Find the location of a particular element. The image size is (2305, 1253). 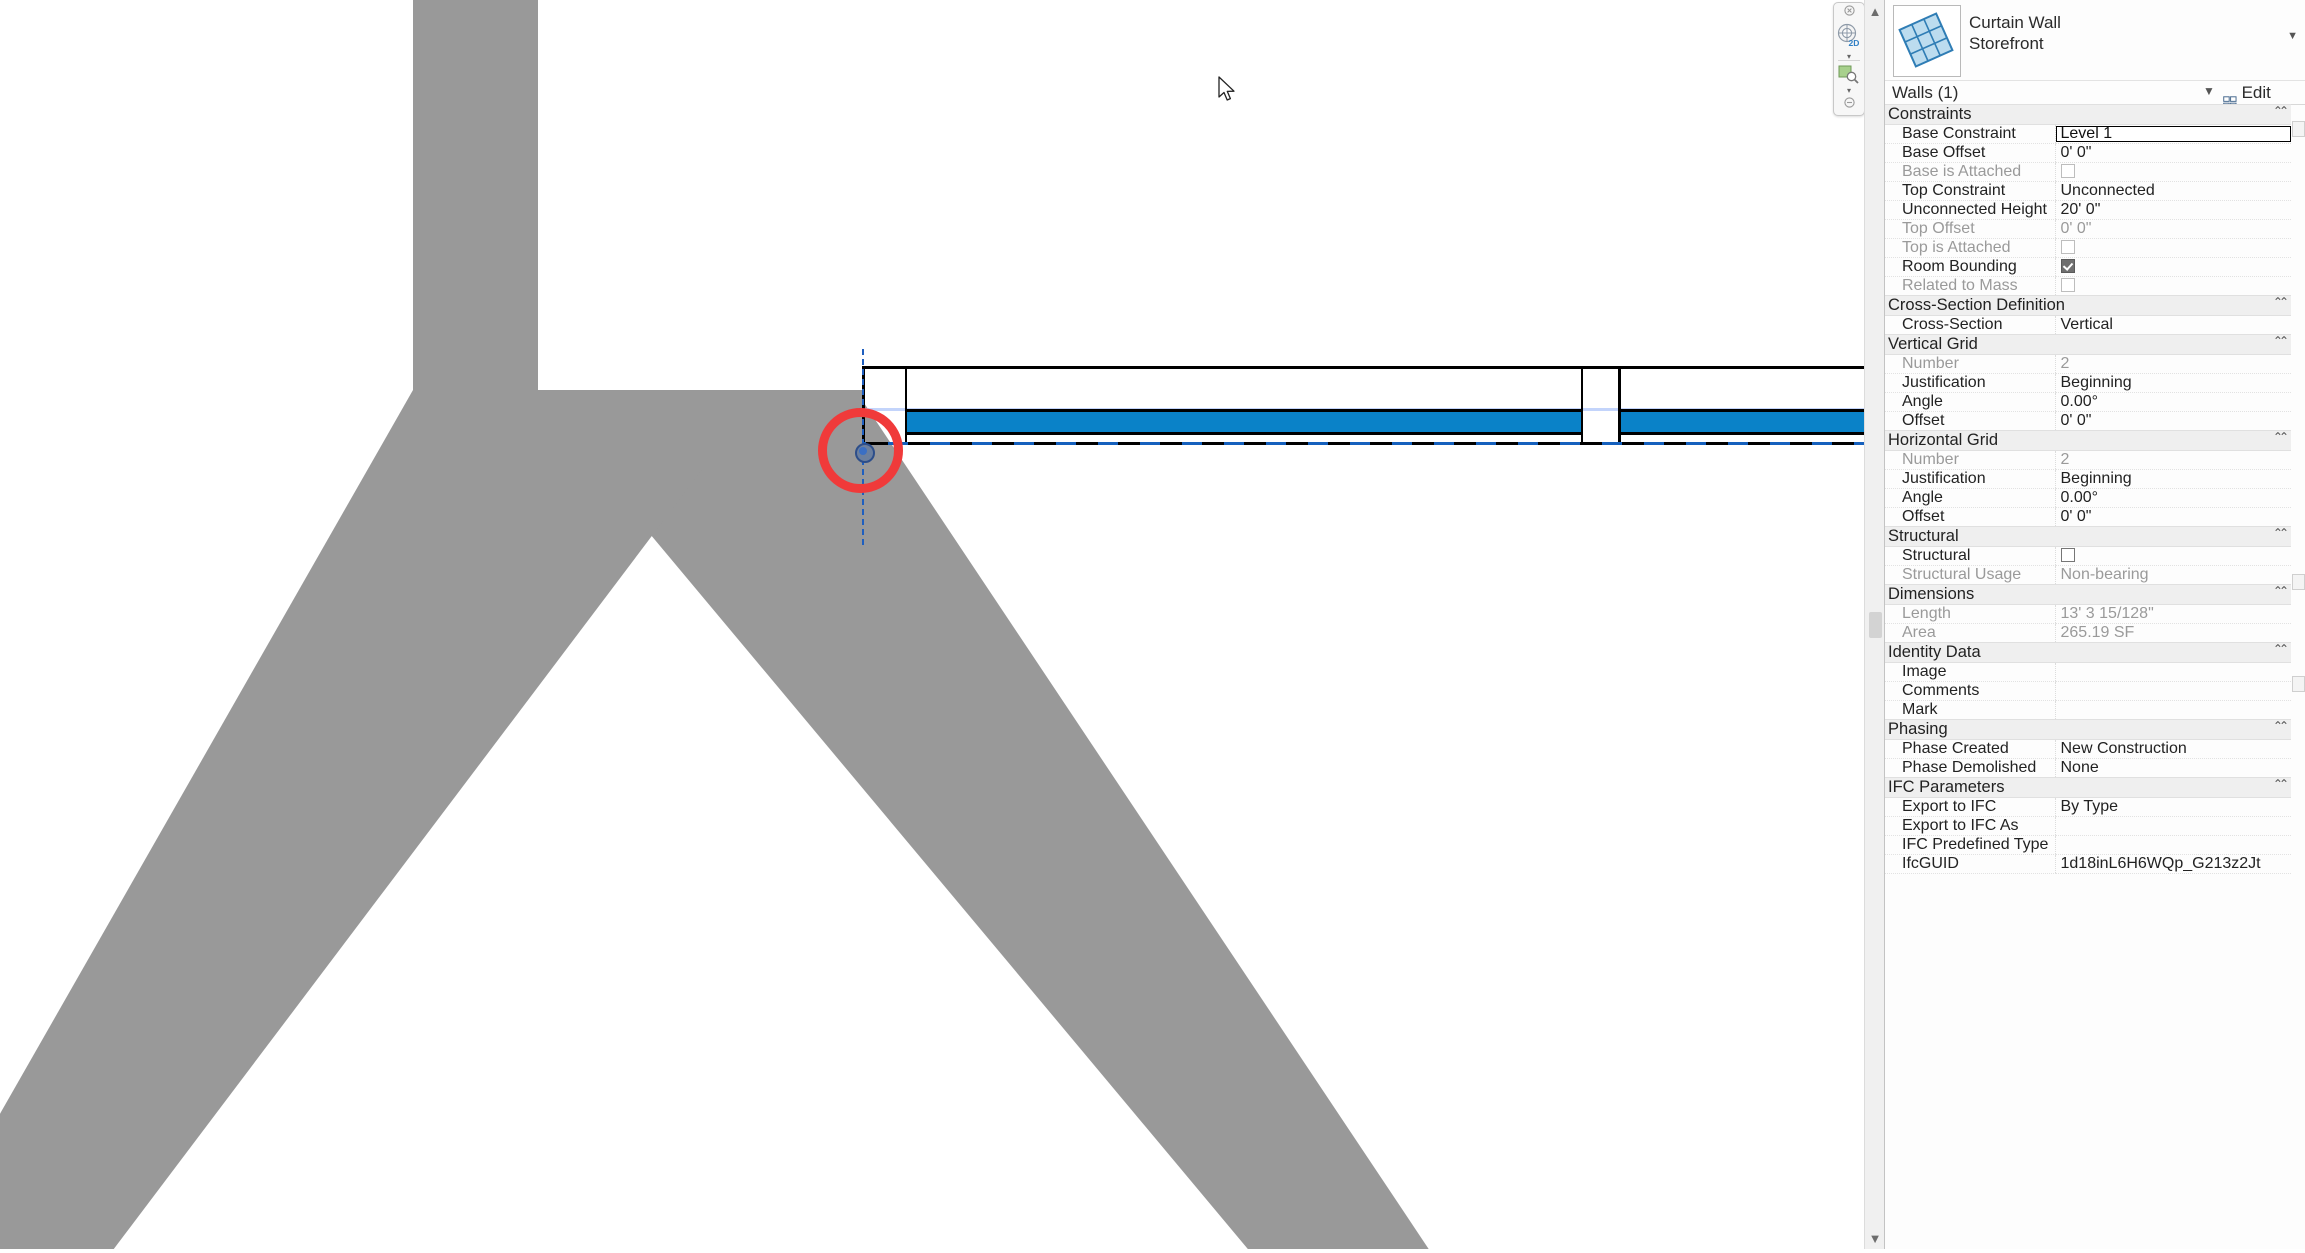

canvas-vertical-scrollbar: ▲ ▼ is located at coordinates (1874, 624).